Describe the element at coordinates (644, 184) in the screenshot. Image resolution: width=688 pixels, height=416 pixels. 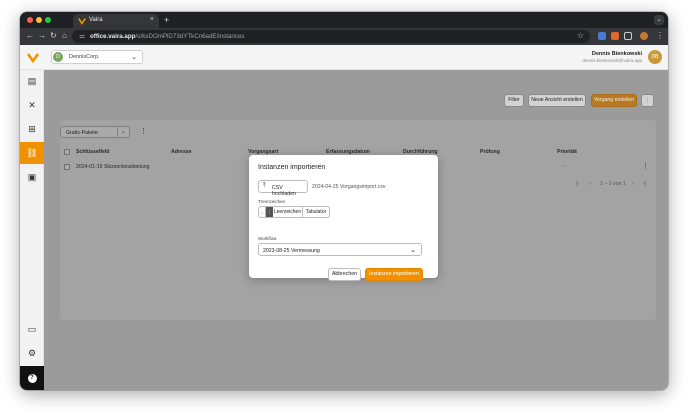
I see `last-page-button: ›|` at that location.